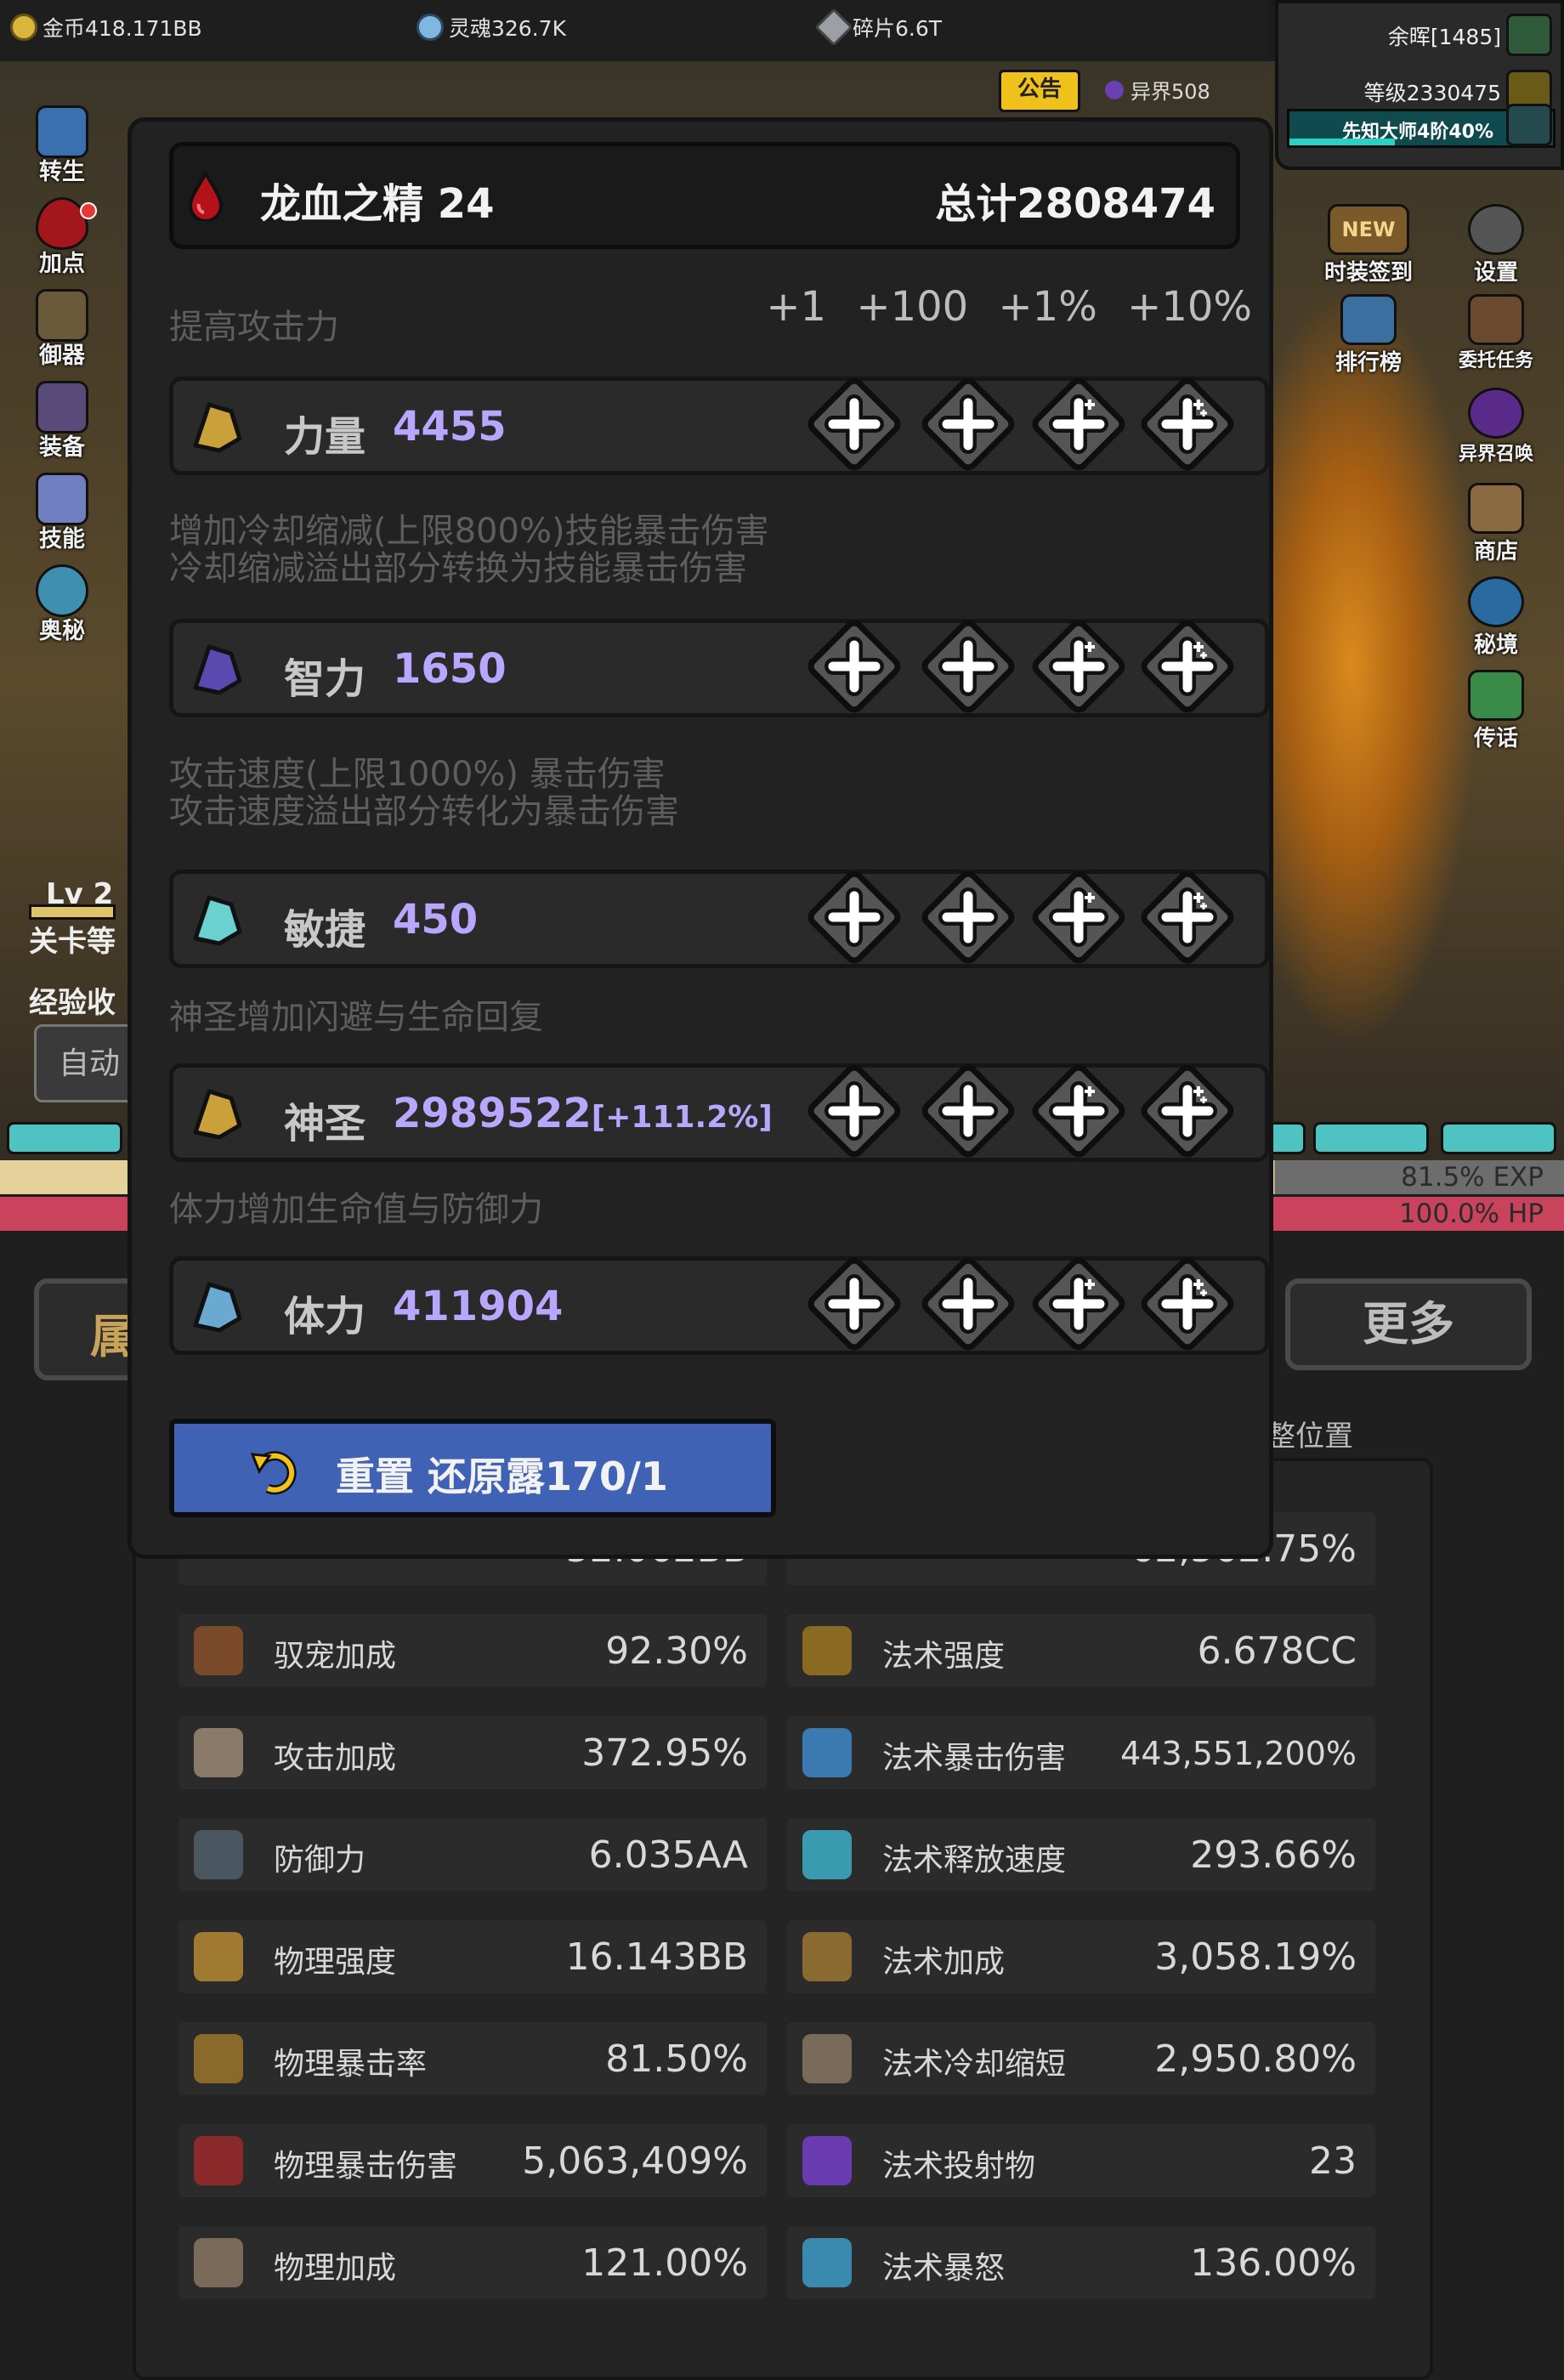 This screenshot has width=1564, height=2380. What do you see at coordinates (944, 2268) in the screenshot?
I see `stat-label: 法术暴怒` at bounding box center [944, 2268].